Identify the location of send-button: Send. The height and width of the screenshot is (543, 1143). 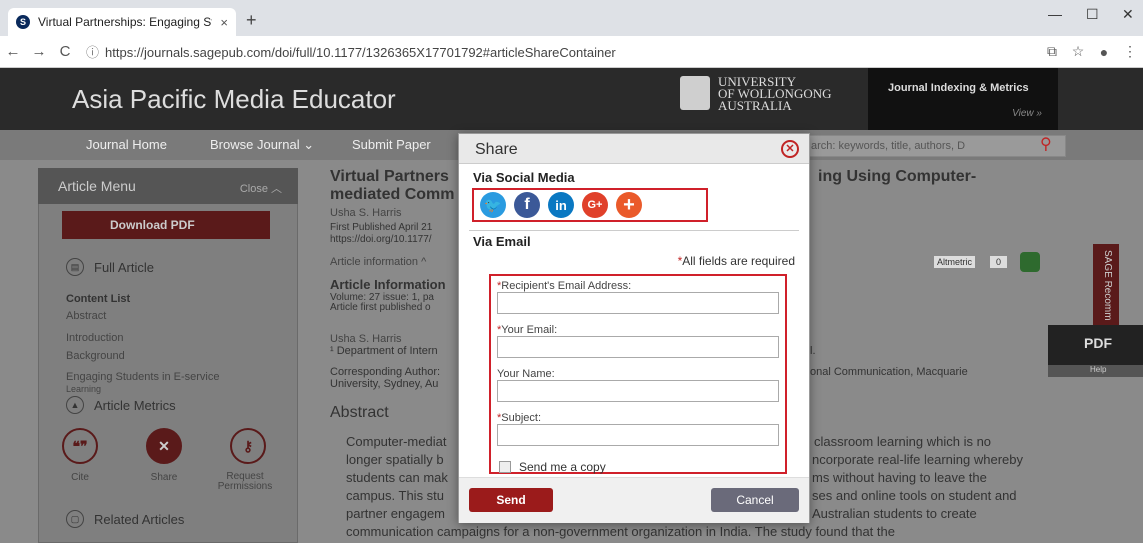
(511, 500).